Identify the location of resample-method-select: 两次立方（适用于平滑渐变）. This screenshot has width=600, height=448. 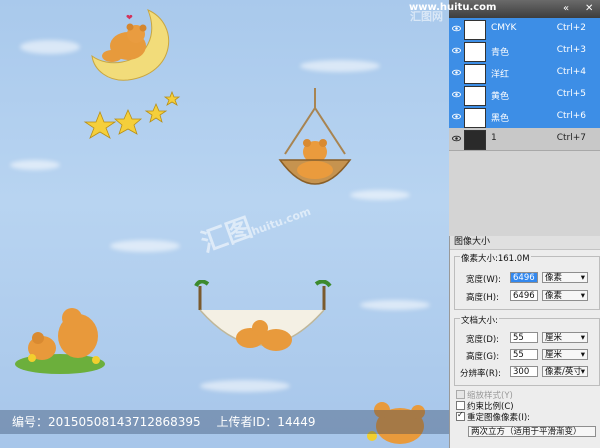
(532, 431).